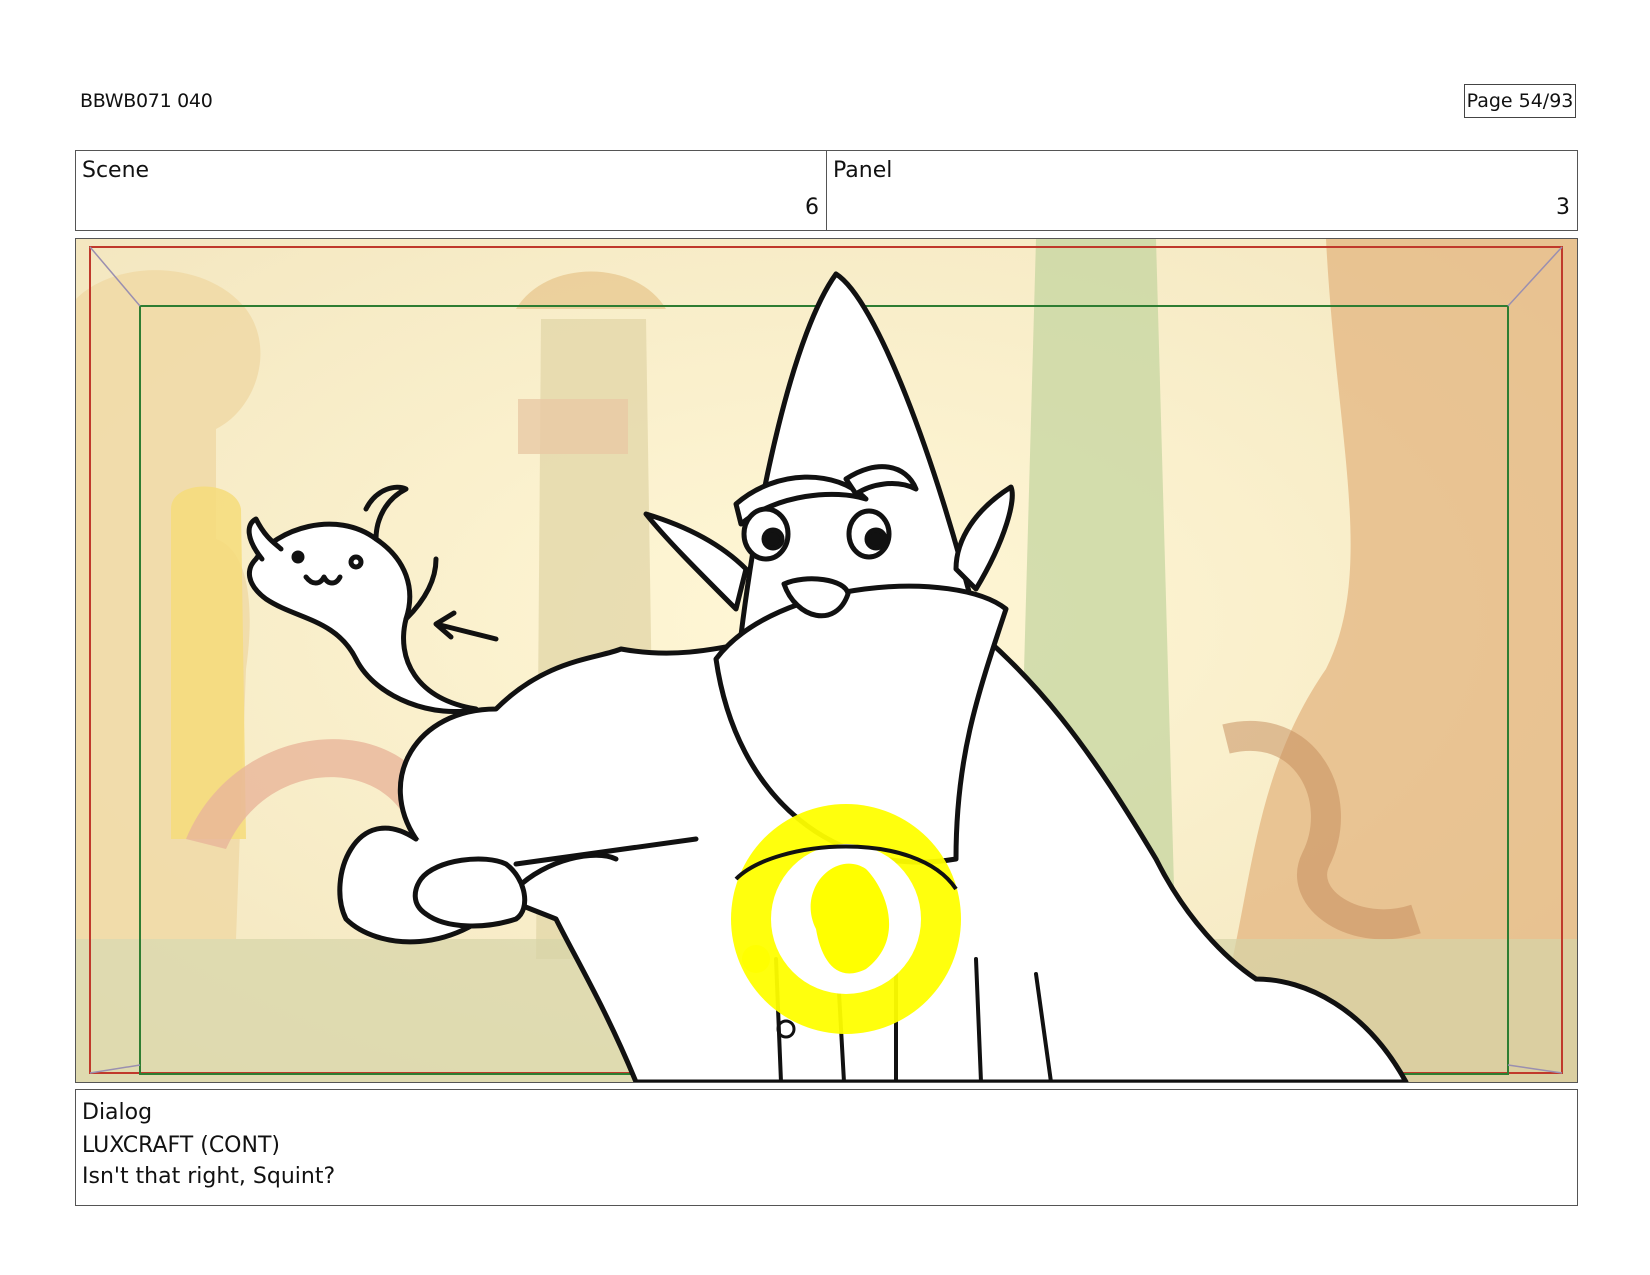 The width and height of the screenshot is (1650, 1275). Describe the element at coordinates (298, 557) in the screenshot. I see `creature-eye` at that location.